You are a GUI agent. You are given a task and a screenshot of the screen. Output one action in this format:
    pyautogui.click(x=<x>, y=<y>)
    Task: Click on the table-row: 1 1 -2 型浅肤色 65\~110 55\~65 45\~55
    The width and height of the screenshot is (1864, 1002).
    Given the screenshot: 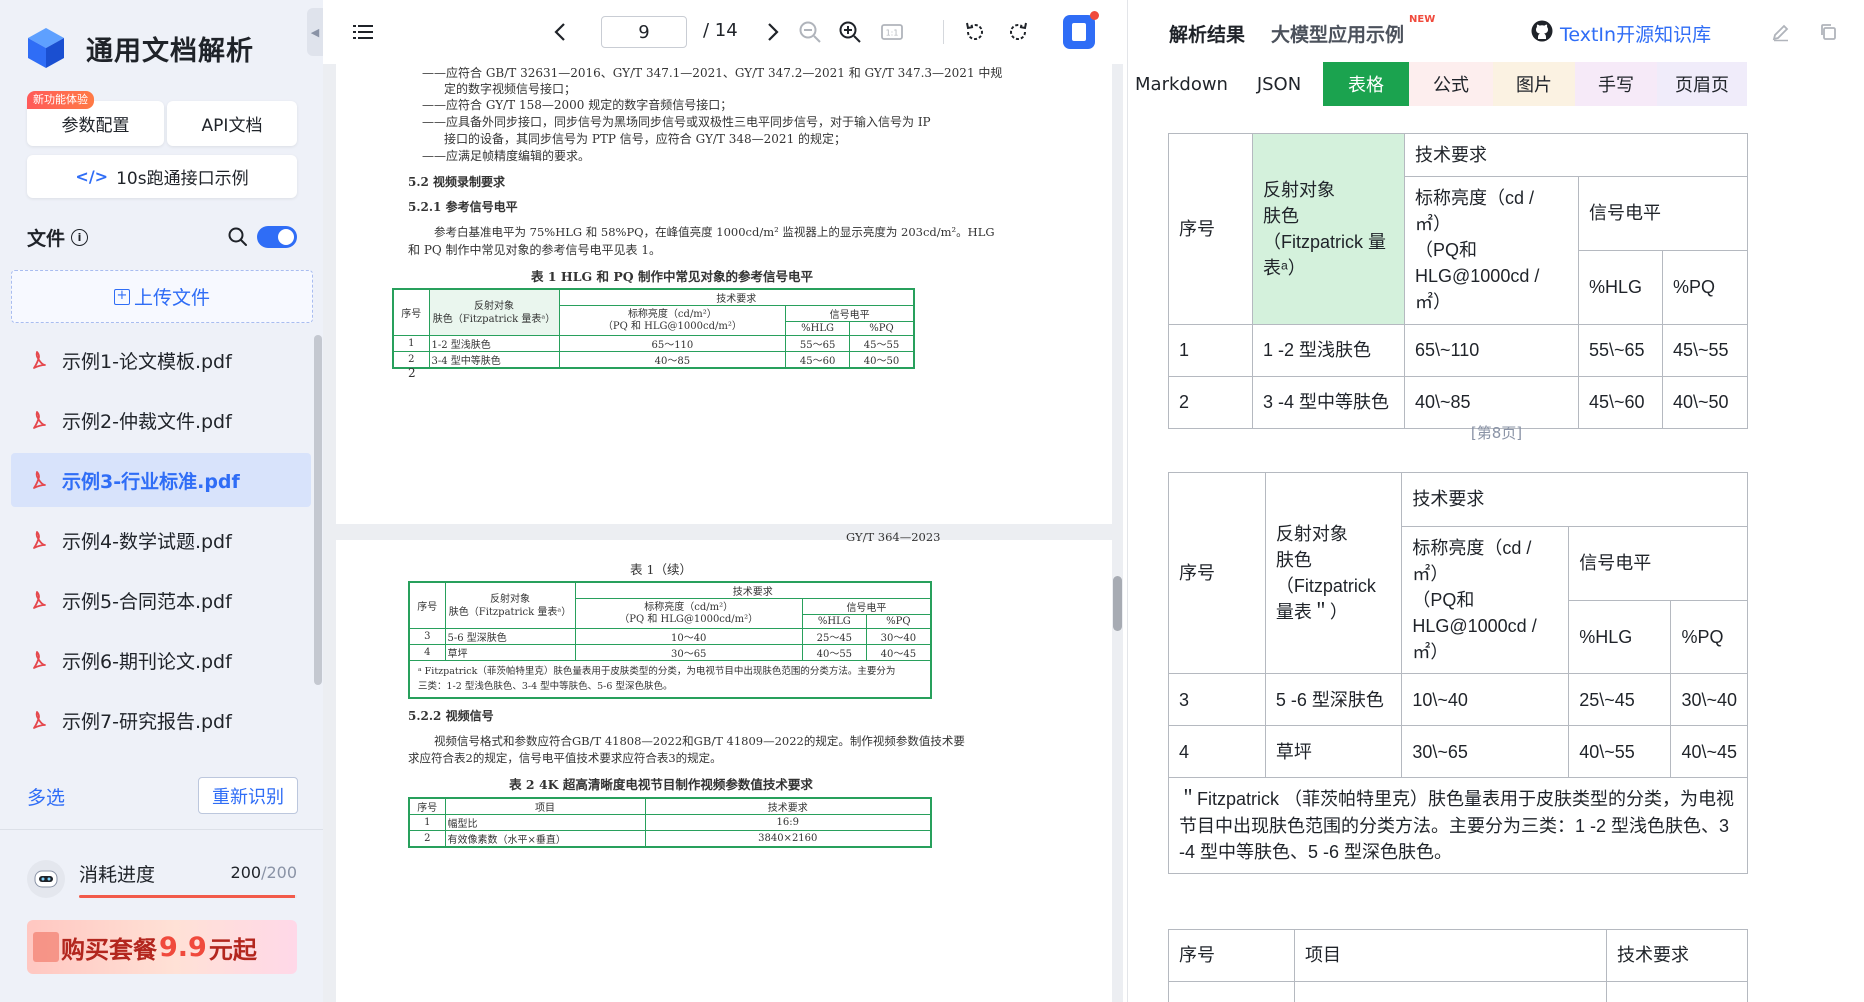 What is the action you would take?
    pyautogui.click(x=1458, y=350)
    